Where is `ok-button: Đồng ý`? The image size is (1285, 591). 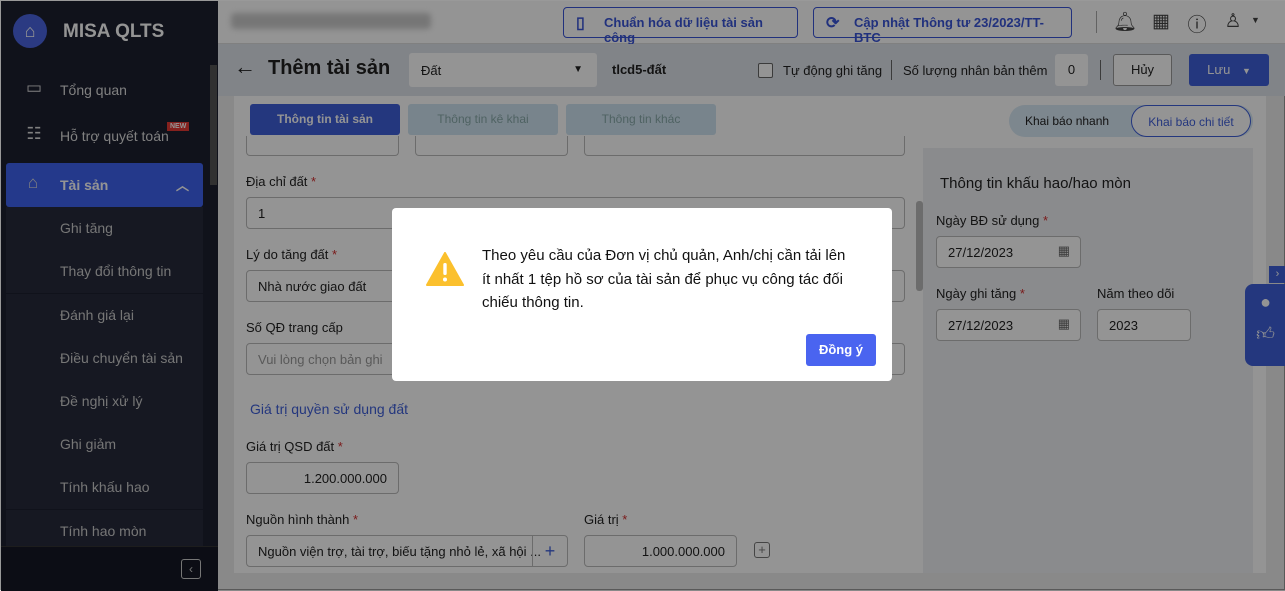
ok-button: Đồng ý is located at coordinates (841, 350).